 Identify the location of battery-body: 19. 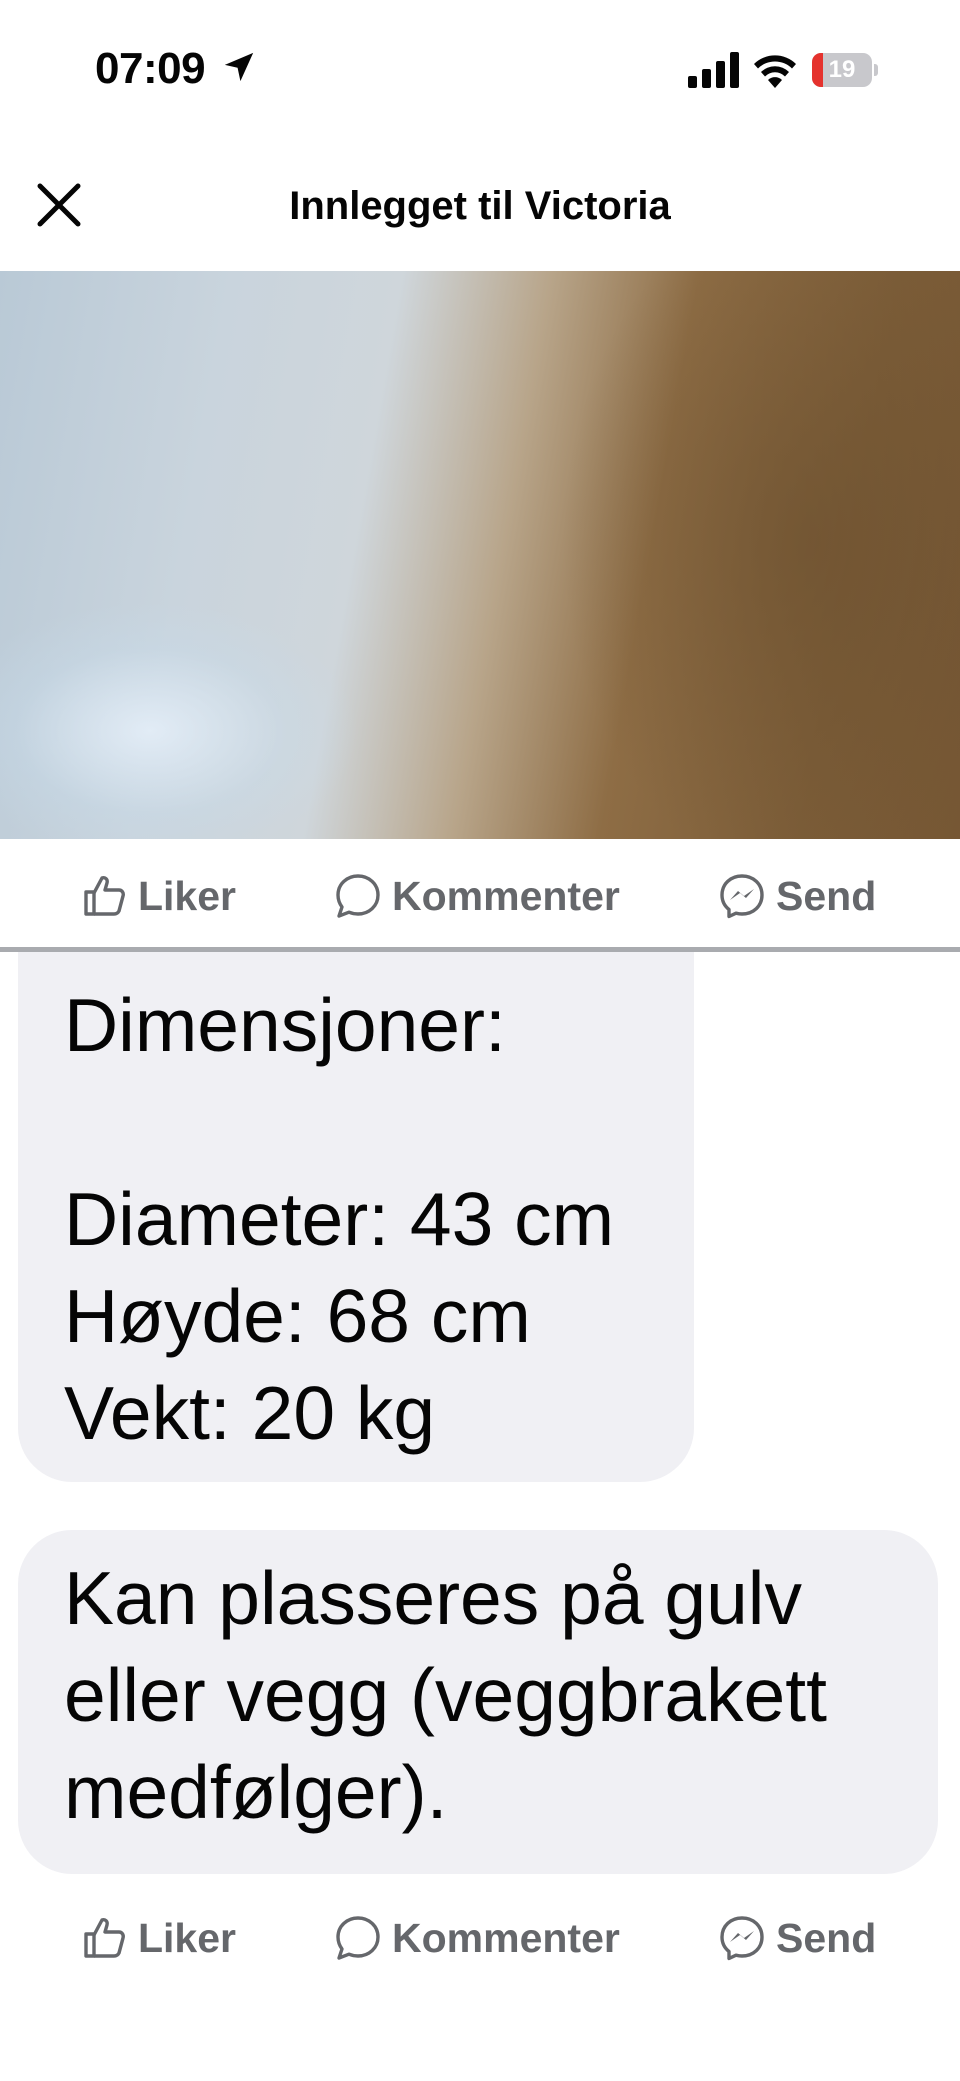
(842, 70).